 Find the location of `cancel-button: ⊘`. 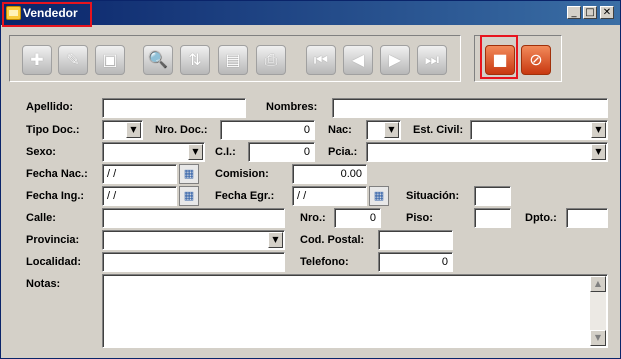

cancel-button: ⊘ is located at coordinates (536, 60).